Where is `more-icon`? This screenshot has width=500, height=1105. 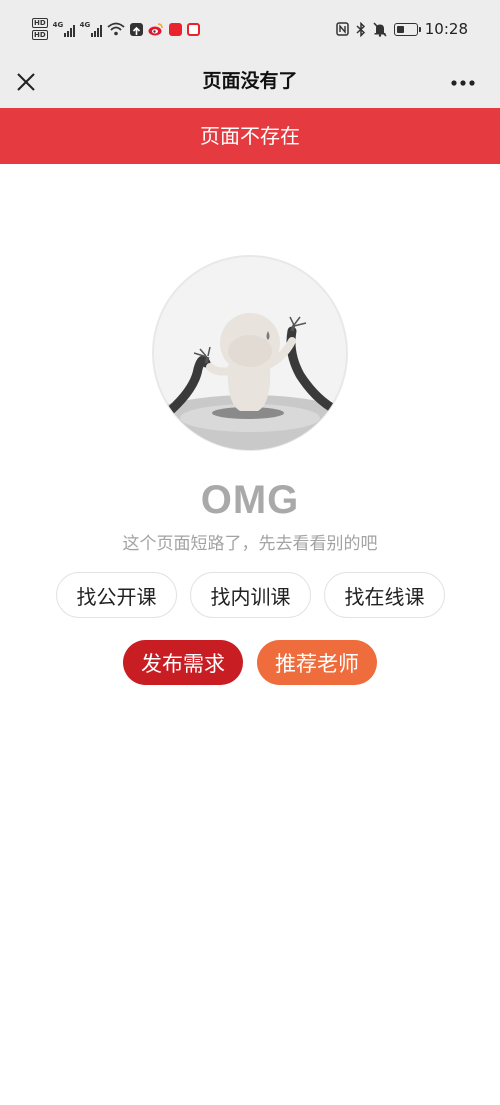
more-icon is located at coordinates (463, 83).